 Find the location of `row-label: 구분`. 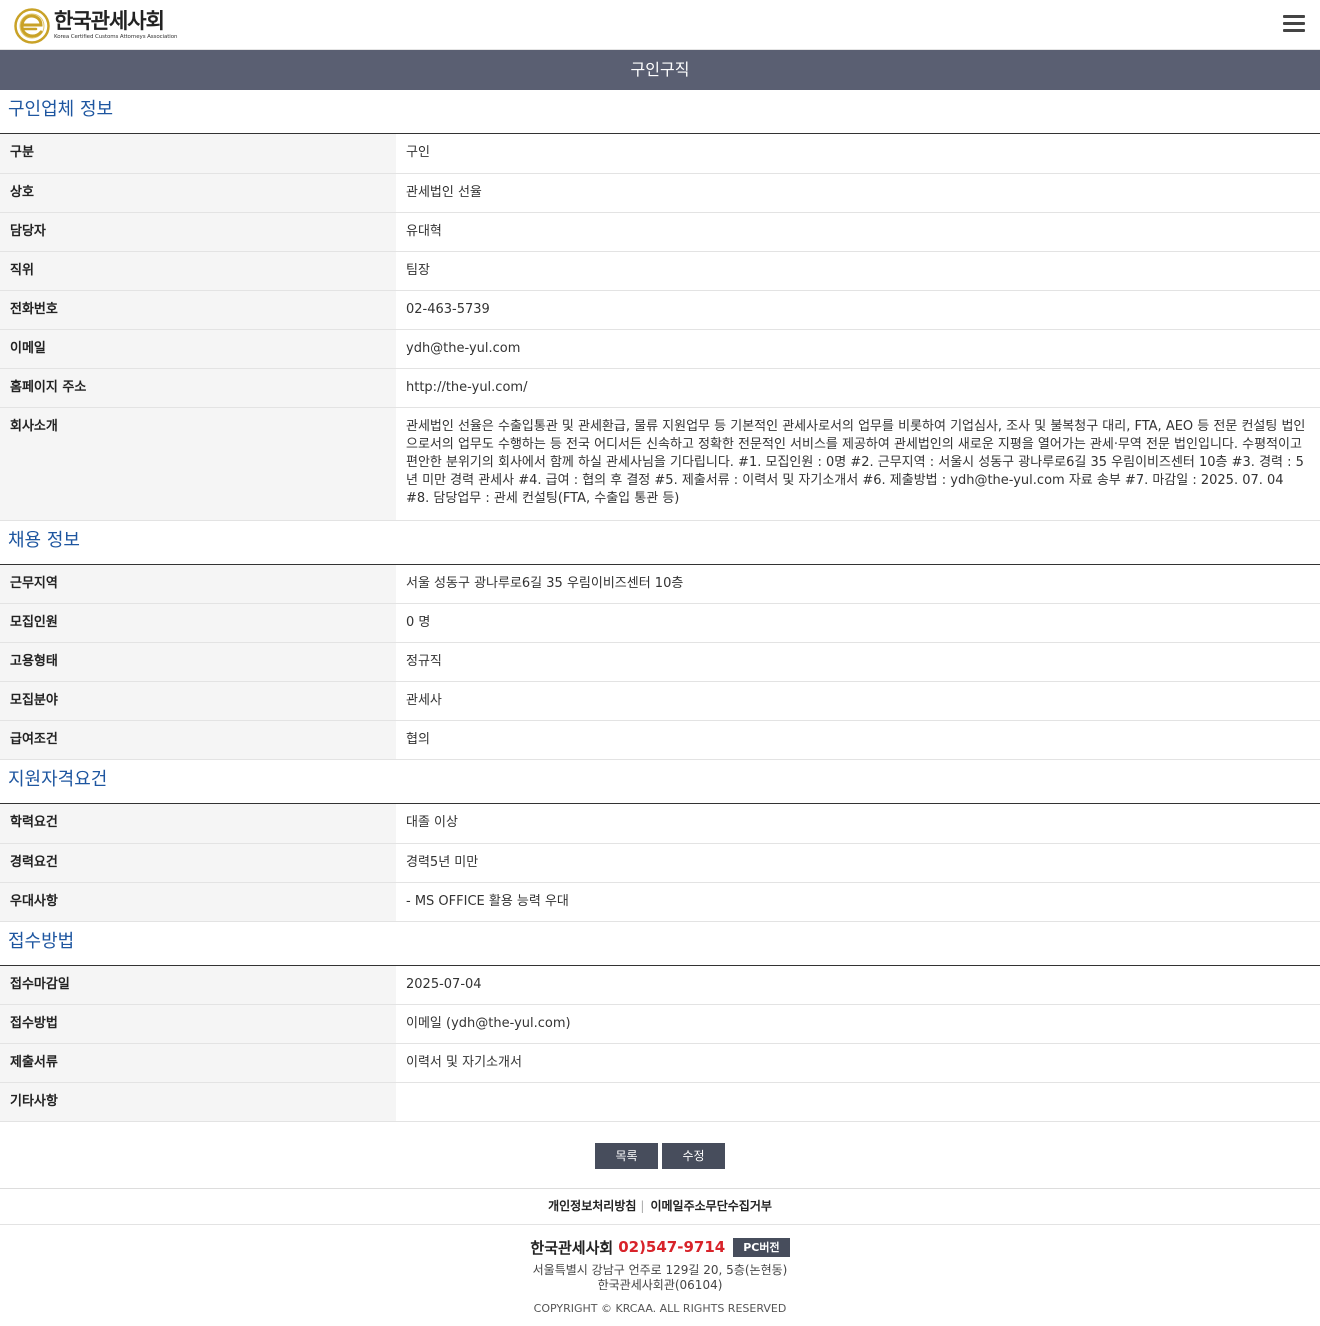

row-label: 구분 is located at coordinates (198, 154).